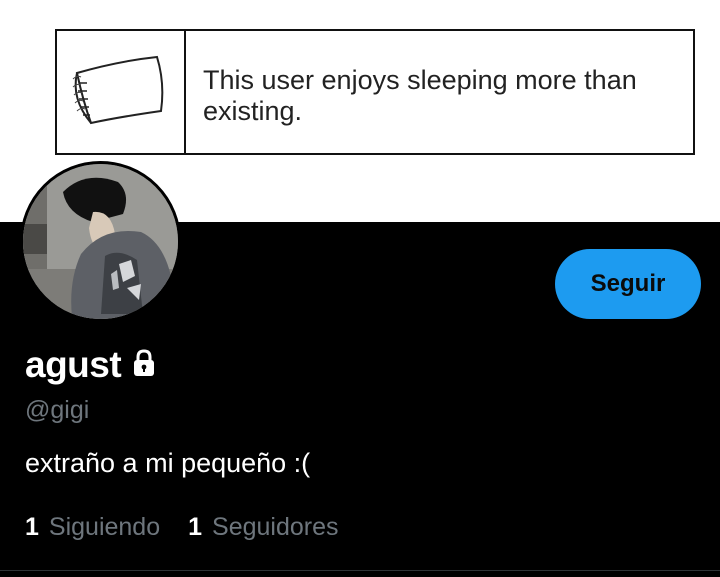  What do you see at coordinates (32, 527) in the screenshot?
I see `following-count: 1` at bounding box center [32, 527].